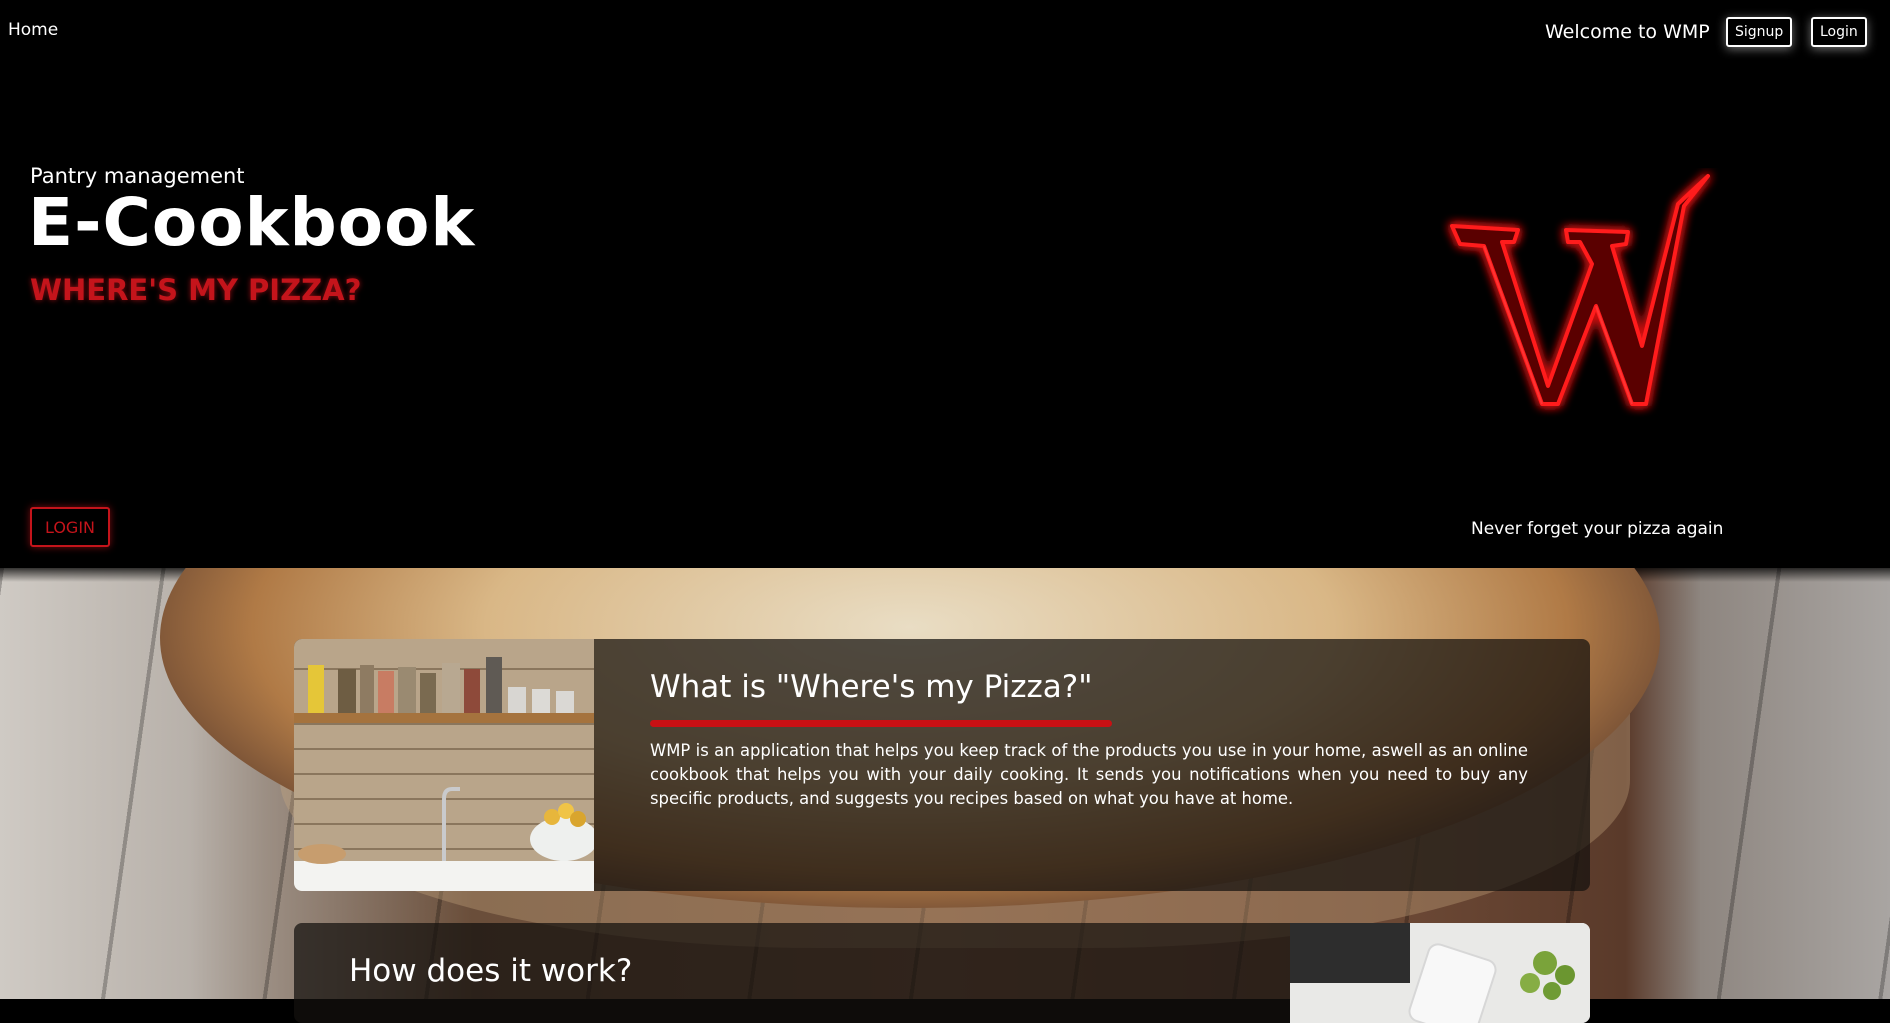 The width and height of the screenshot is (1890, 1023). I want to click on phone-recipe-image, so click(1440, 973).